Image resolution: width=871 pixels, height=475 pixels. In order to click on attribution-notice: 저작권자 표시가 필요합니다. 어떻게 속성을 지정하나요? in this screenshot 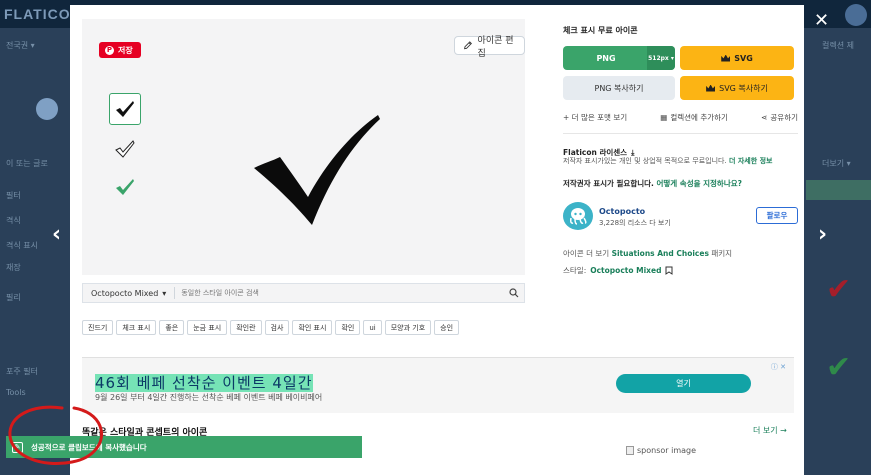, I will do `click(652, 183)`.